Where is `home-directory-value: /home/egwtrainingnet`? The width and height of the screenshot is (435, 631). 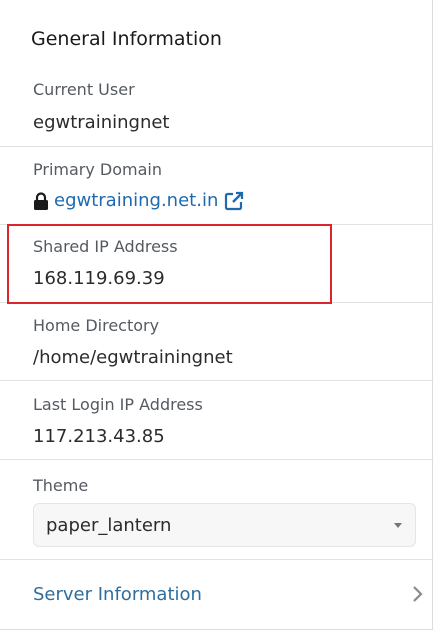
home-directory-value: /home/egwtrainingnet is located at coordinates (133, 357).